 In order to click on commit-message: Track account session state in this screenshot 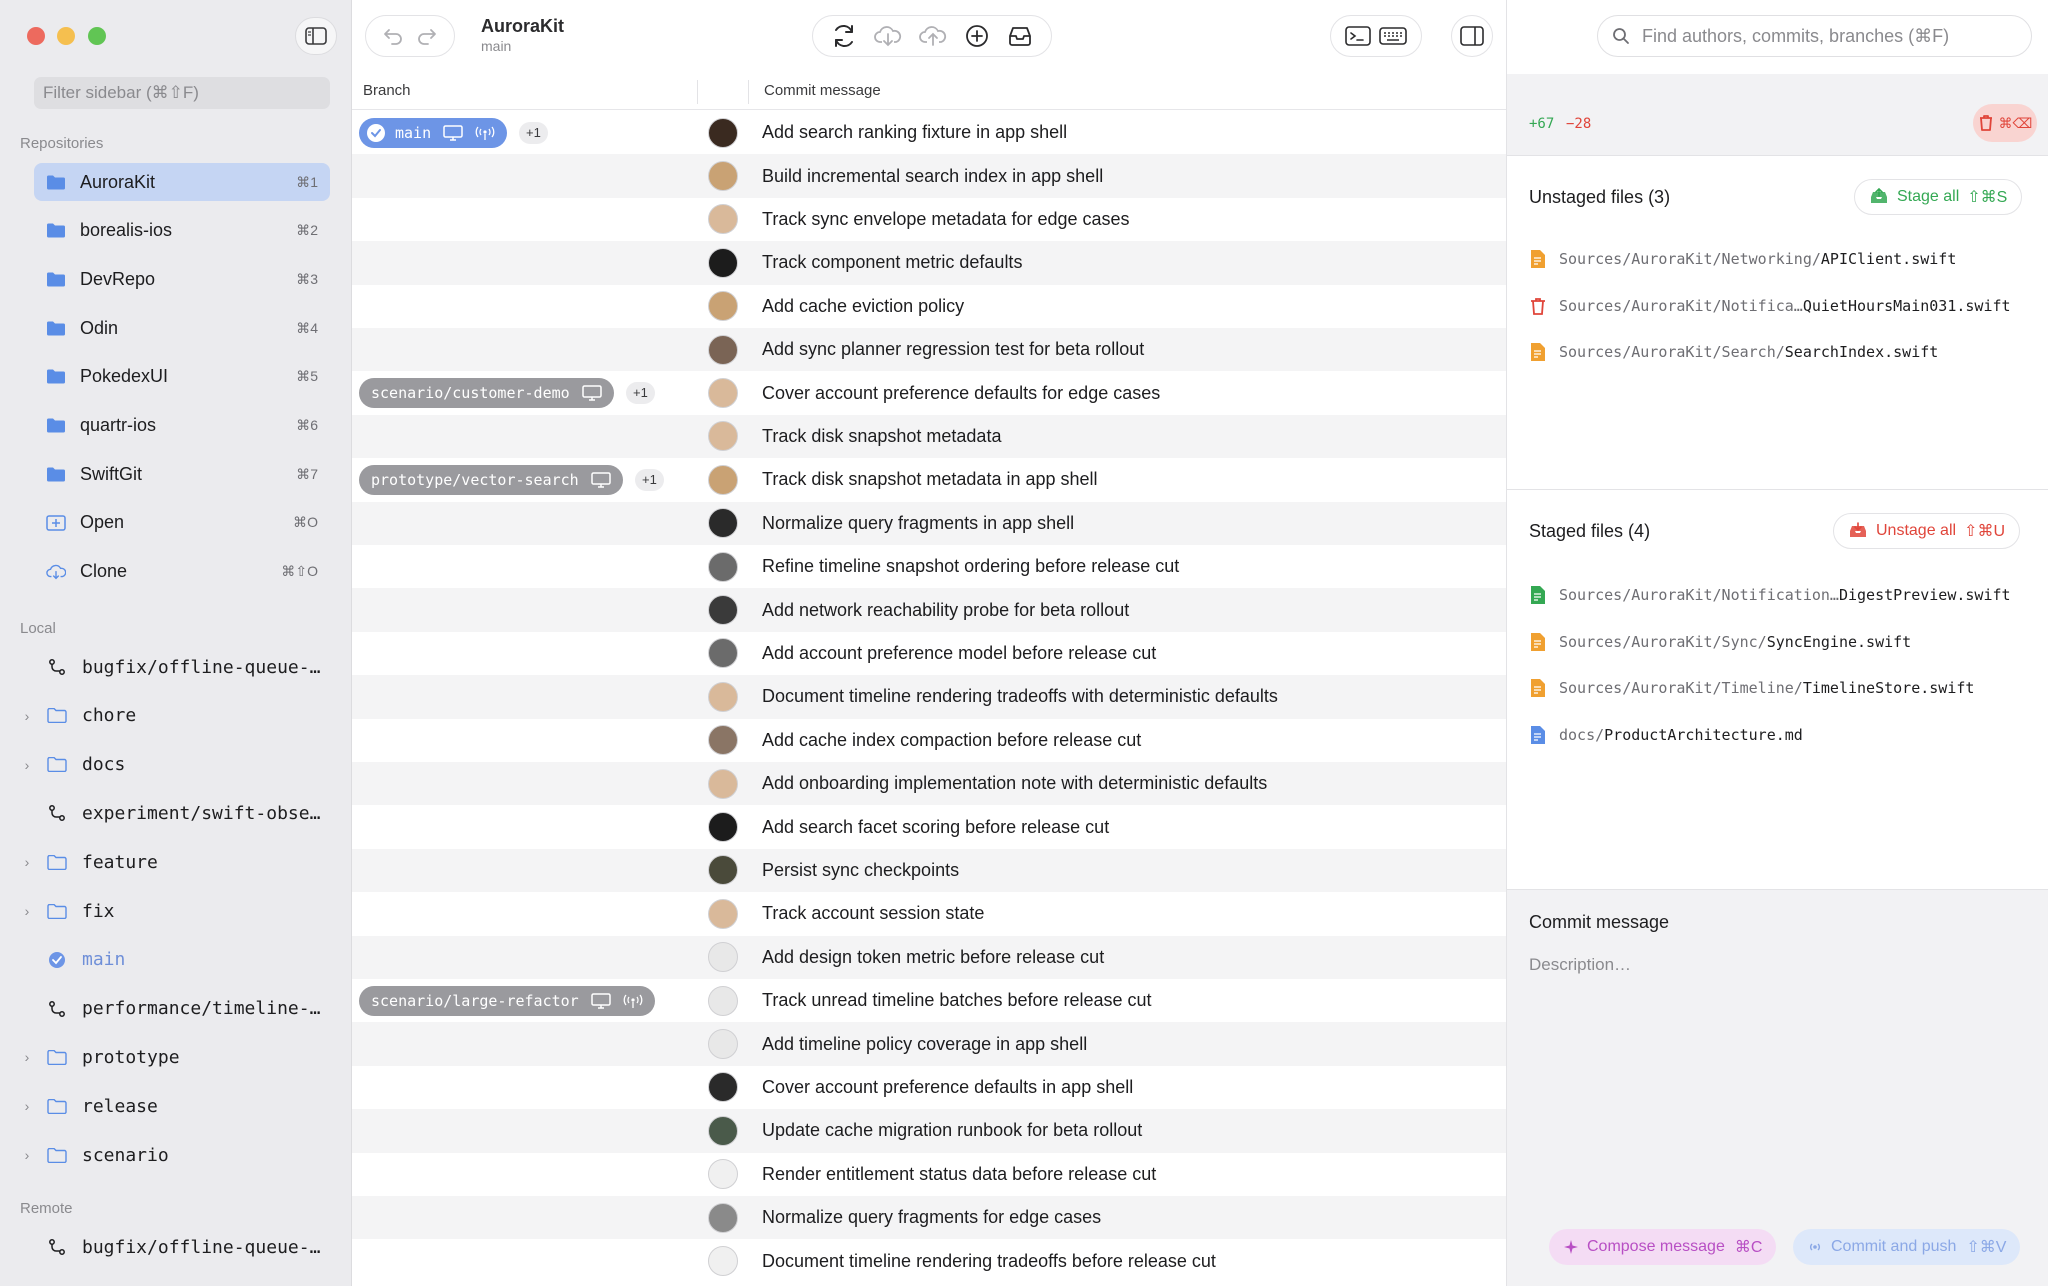, I will do `click(873, 913)`.